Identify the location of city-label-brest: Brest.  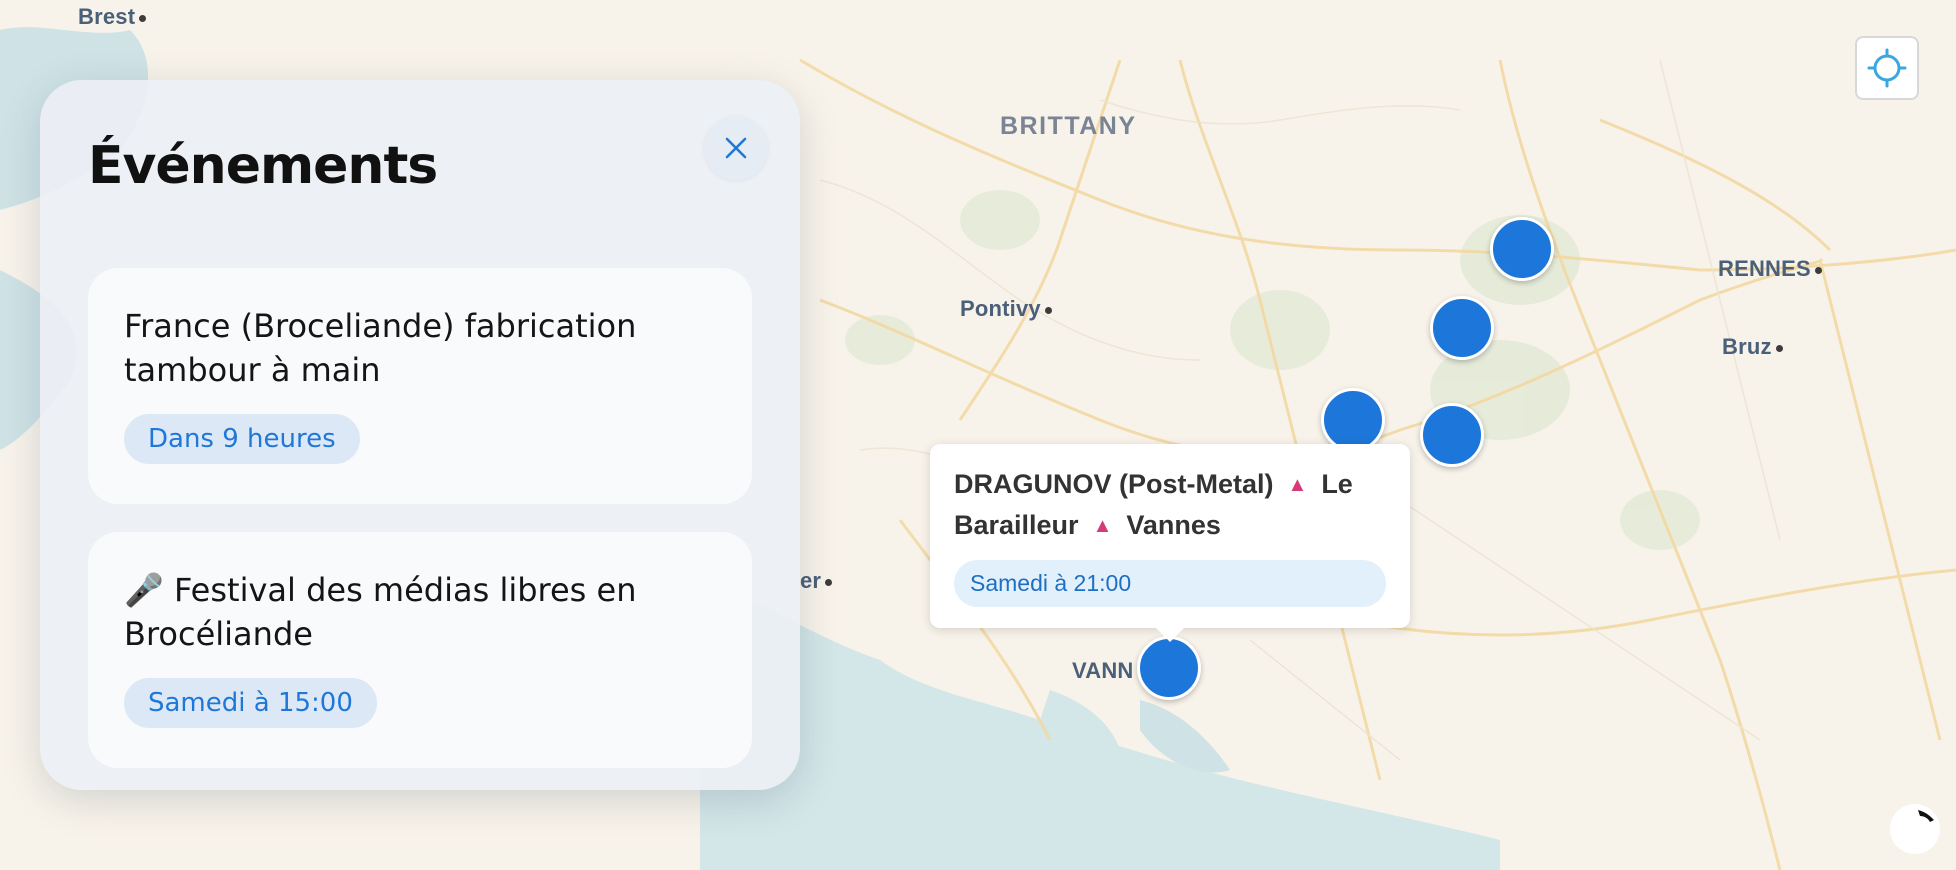
(112, 17).